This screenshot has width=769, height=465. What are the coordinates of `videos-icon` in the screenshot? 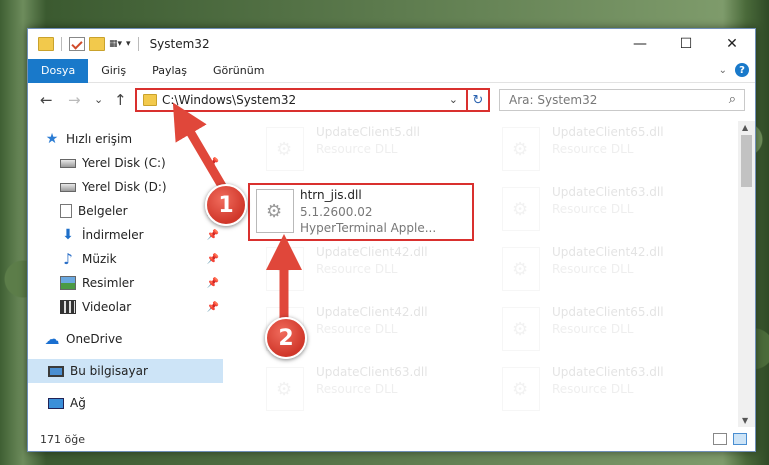 It's located at (68, 307).